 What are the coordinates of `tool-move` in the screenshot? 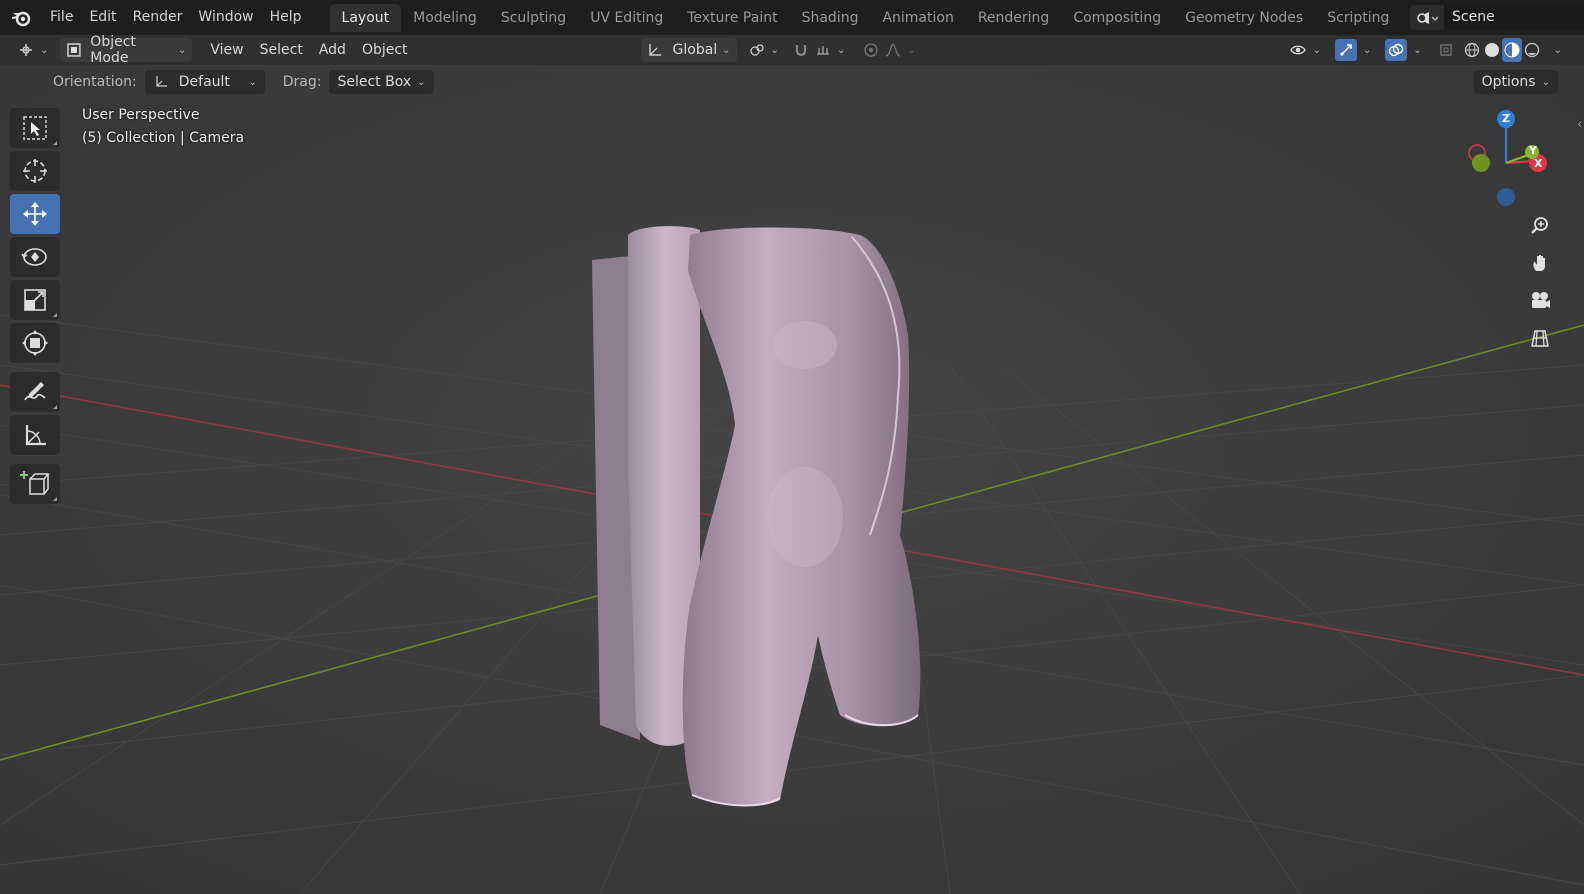 It's located at (35, 214).